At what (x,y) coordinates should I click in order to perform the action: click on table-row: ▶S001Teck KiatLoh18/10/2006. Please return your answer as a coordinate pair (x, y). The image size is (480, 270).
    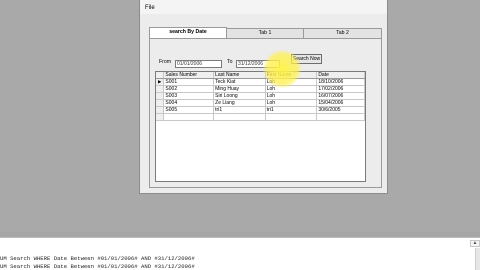
    Looking at the image, I should click on (260, 82).